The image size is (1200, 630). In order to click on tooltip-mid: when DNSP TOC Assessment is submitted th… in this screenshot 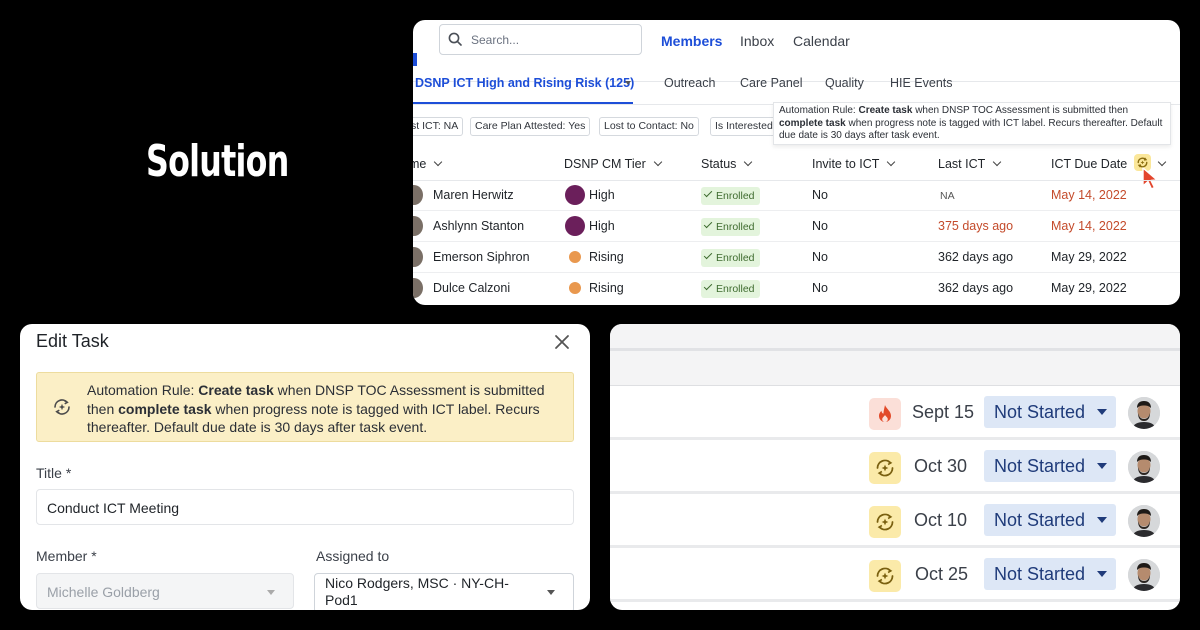, I will do `click(1020, 110)`.